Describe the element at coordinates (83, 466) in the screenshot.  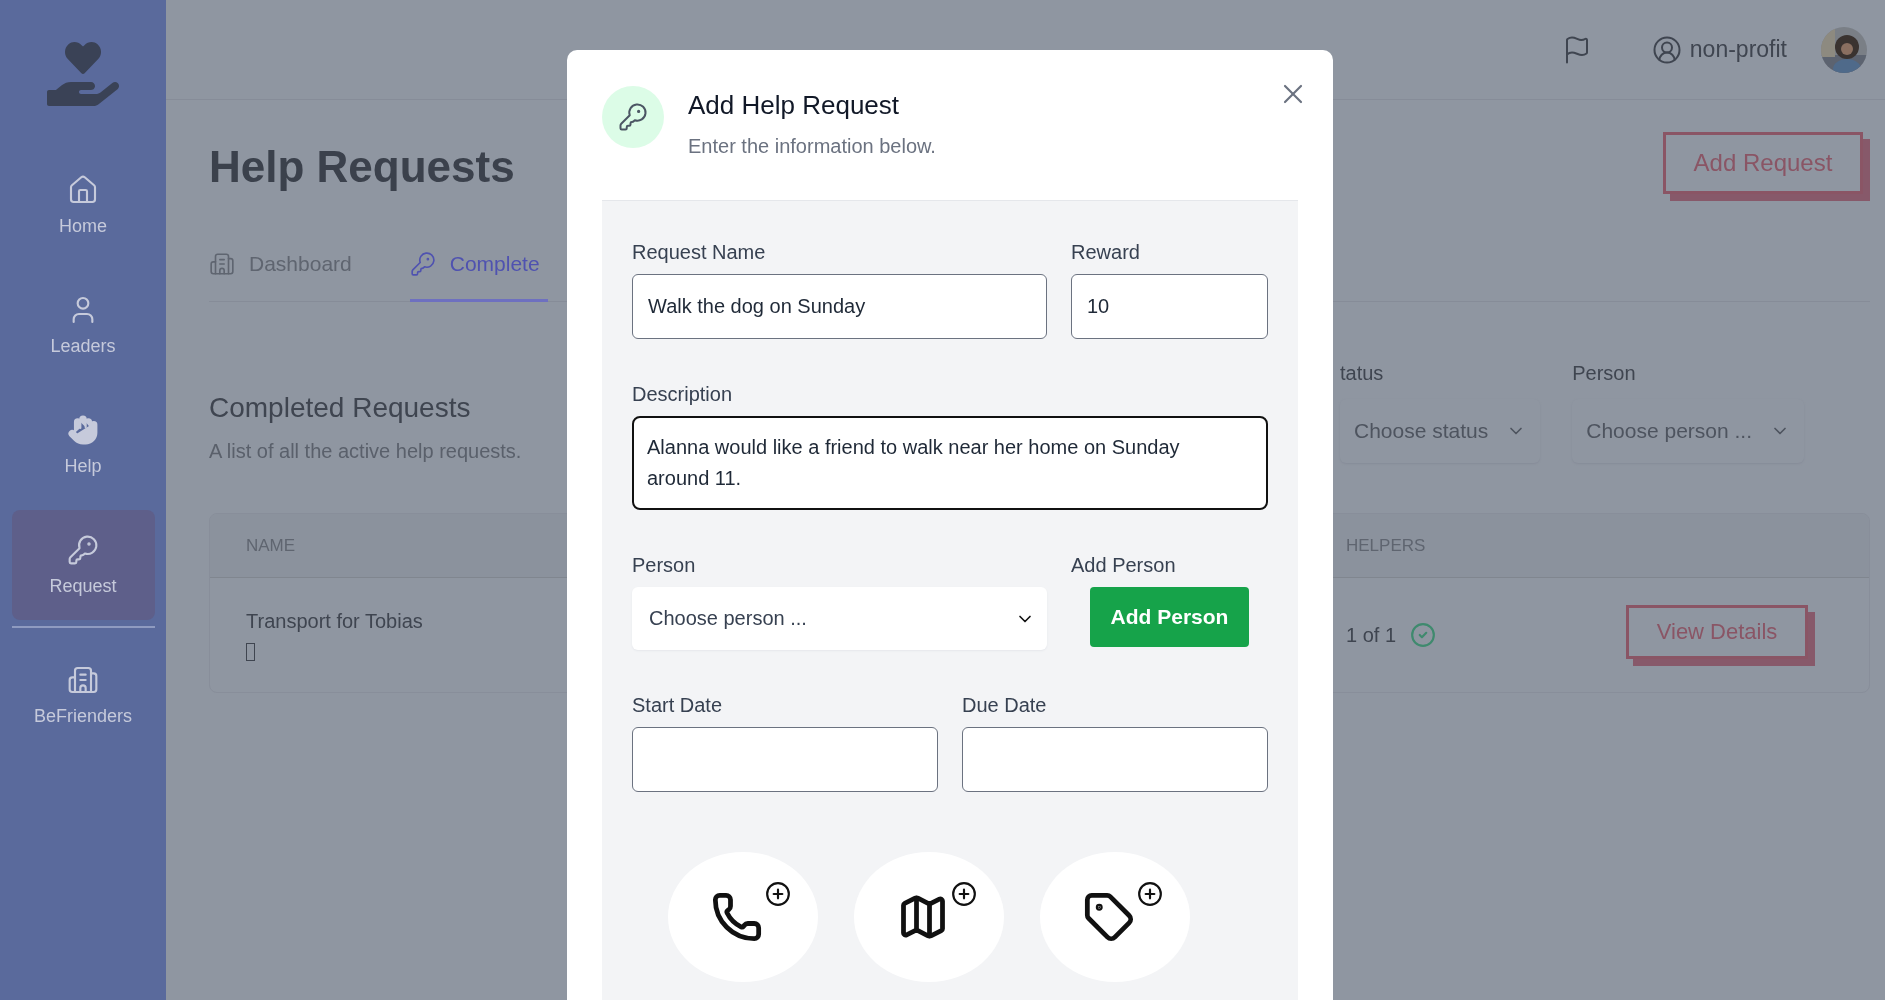
I see `sidebar-label: Help` at that location.